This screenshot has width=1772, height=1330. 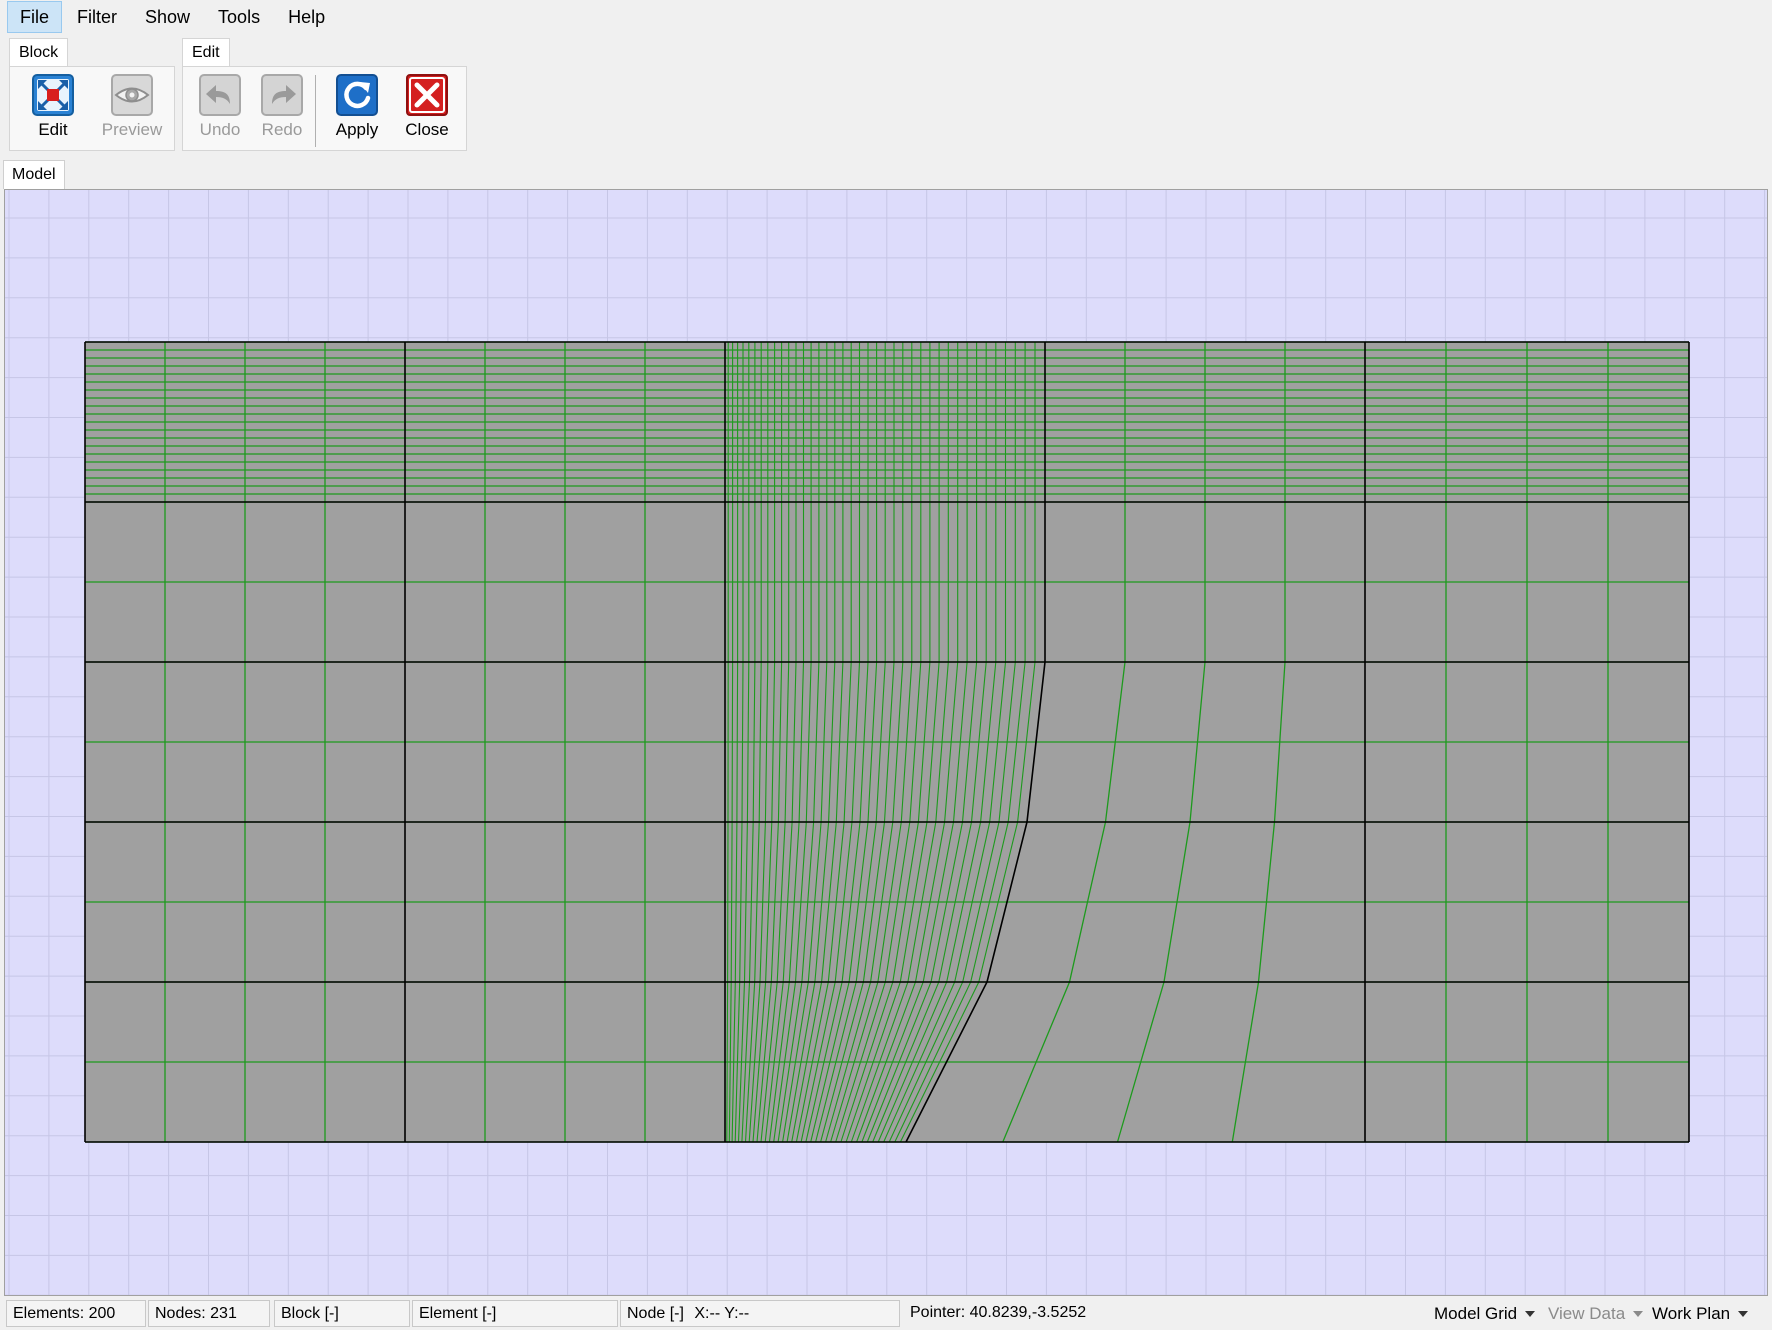 I want to click on ribbon-tab-edit: Edit, so click(x=206, y=53).